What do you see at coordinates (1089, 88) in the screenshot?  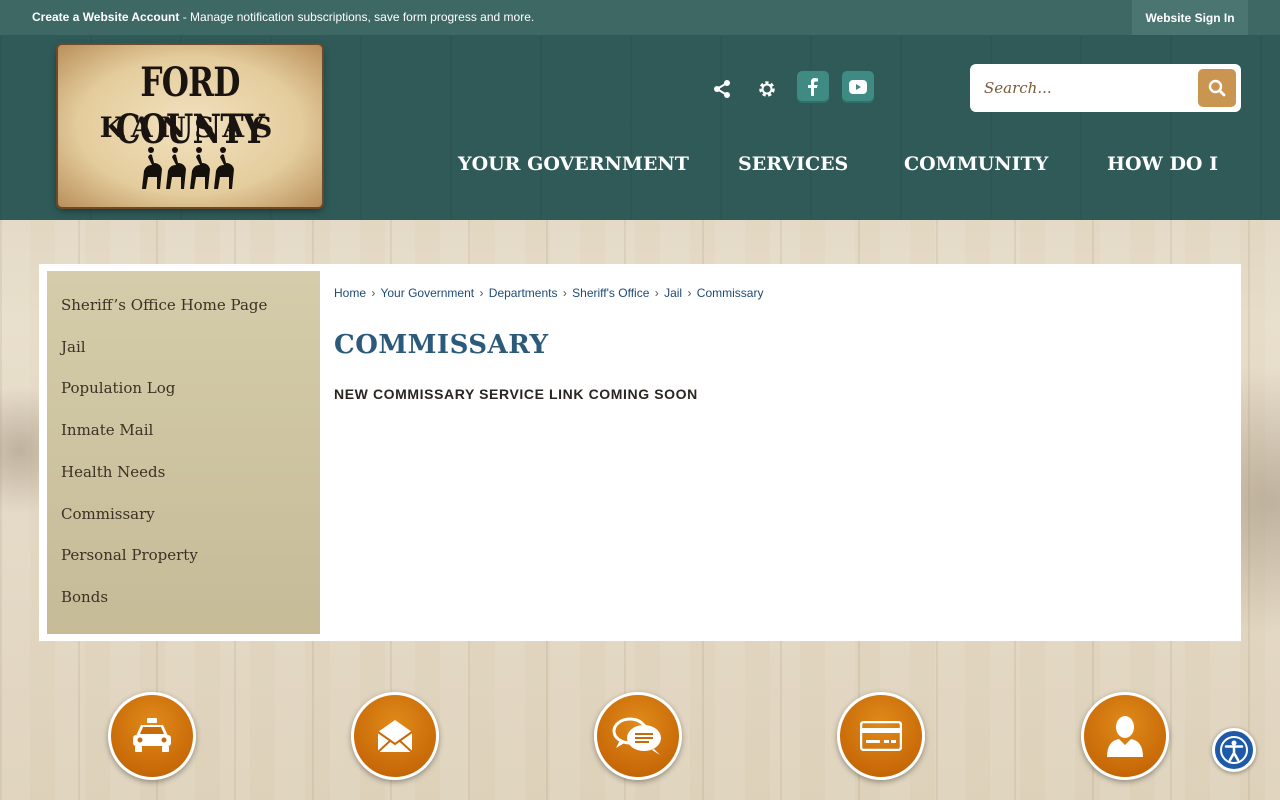 I see `search-input` at bounding box center [1089, 88].